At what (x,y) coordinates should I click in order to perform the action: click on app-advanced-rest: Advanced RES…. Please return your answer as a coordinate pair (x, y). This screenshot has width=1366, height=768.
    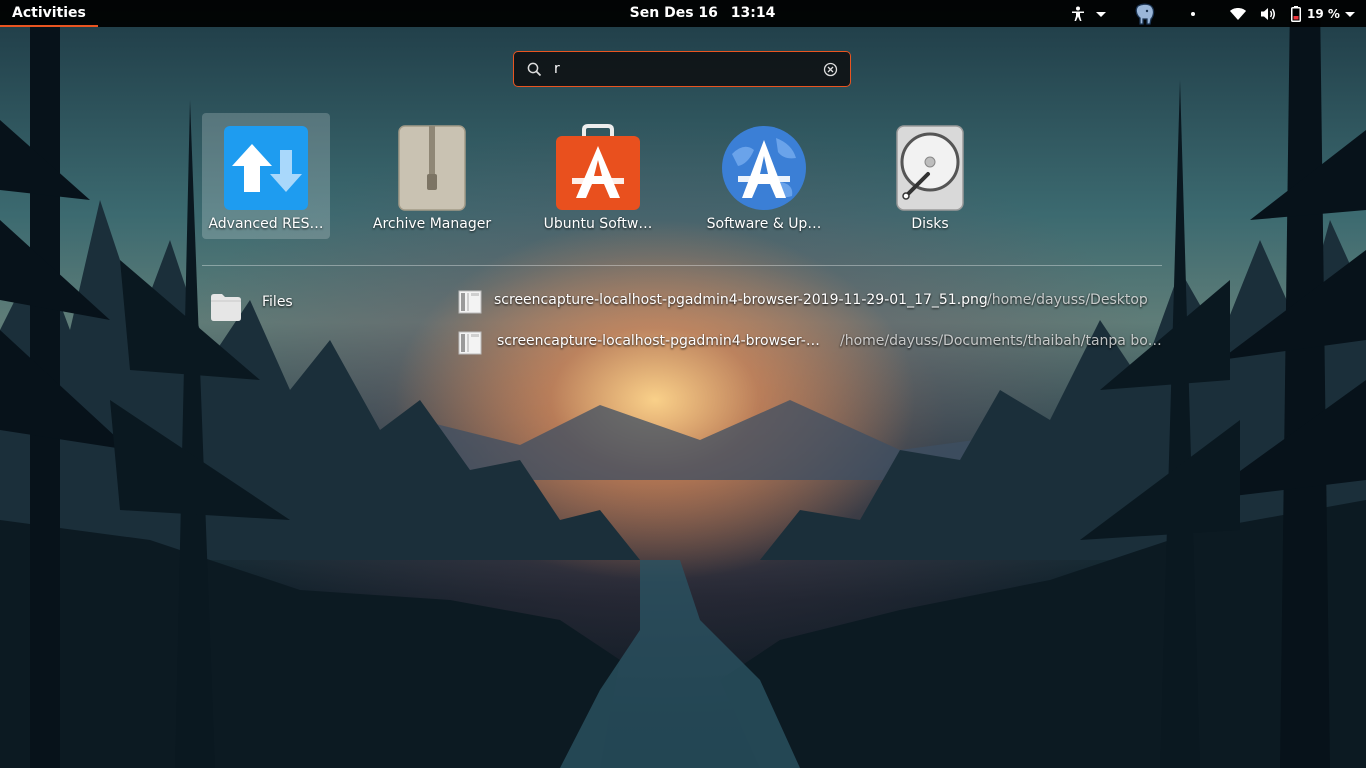
    Looking at the image, I should click on (266, 176).